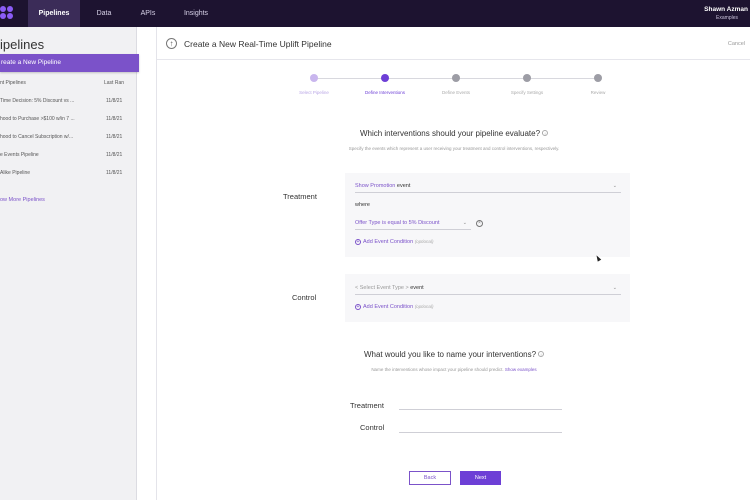  Describe the element at coordinates (479, 223) in the screenshot. I see `remove-condition-icon: ×` at that location.